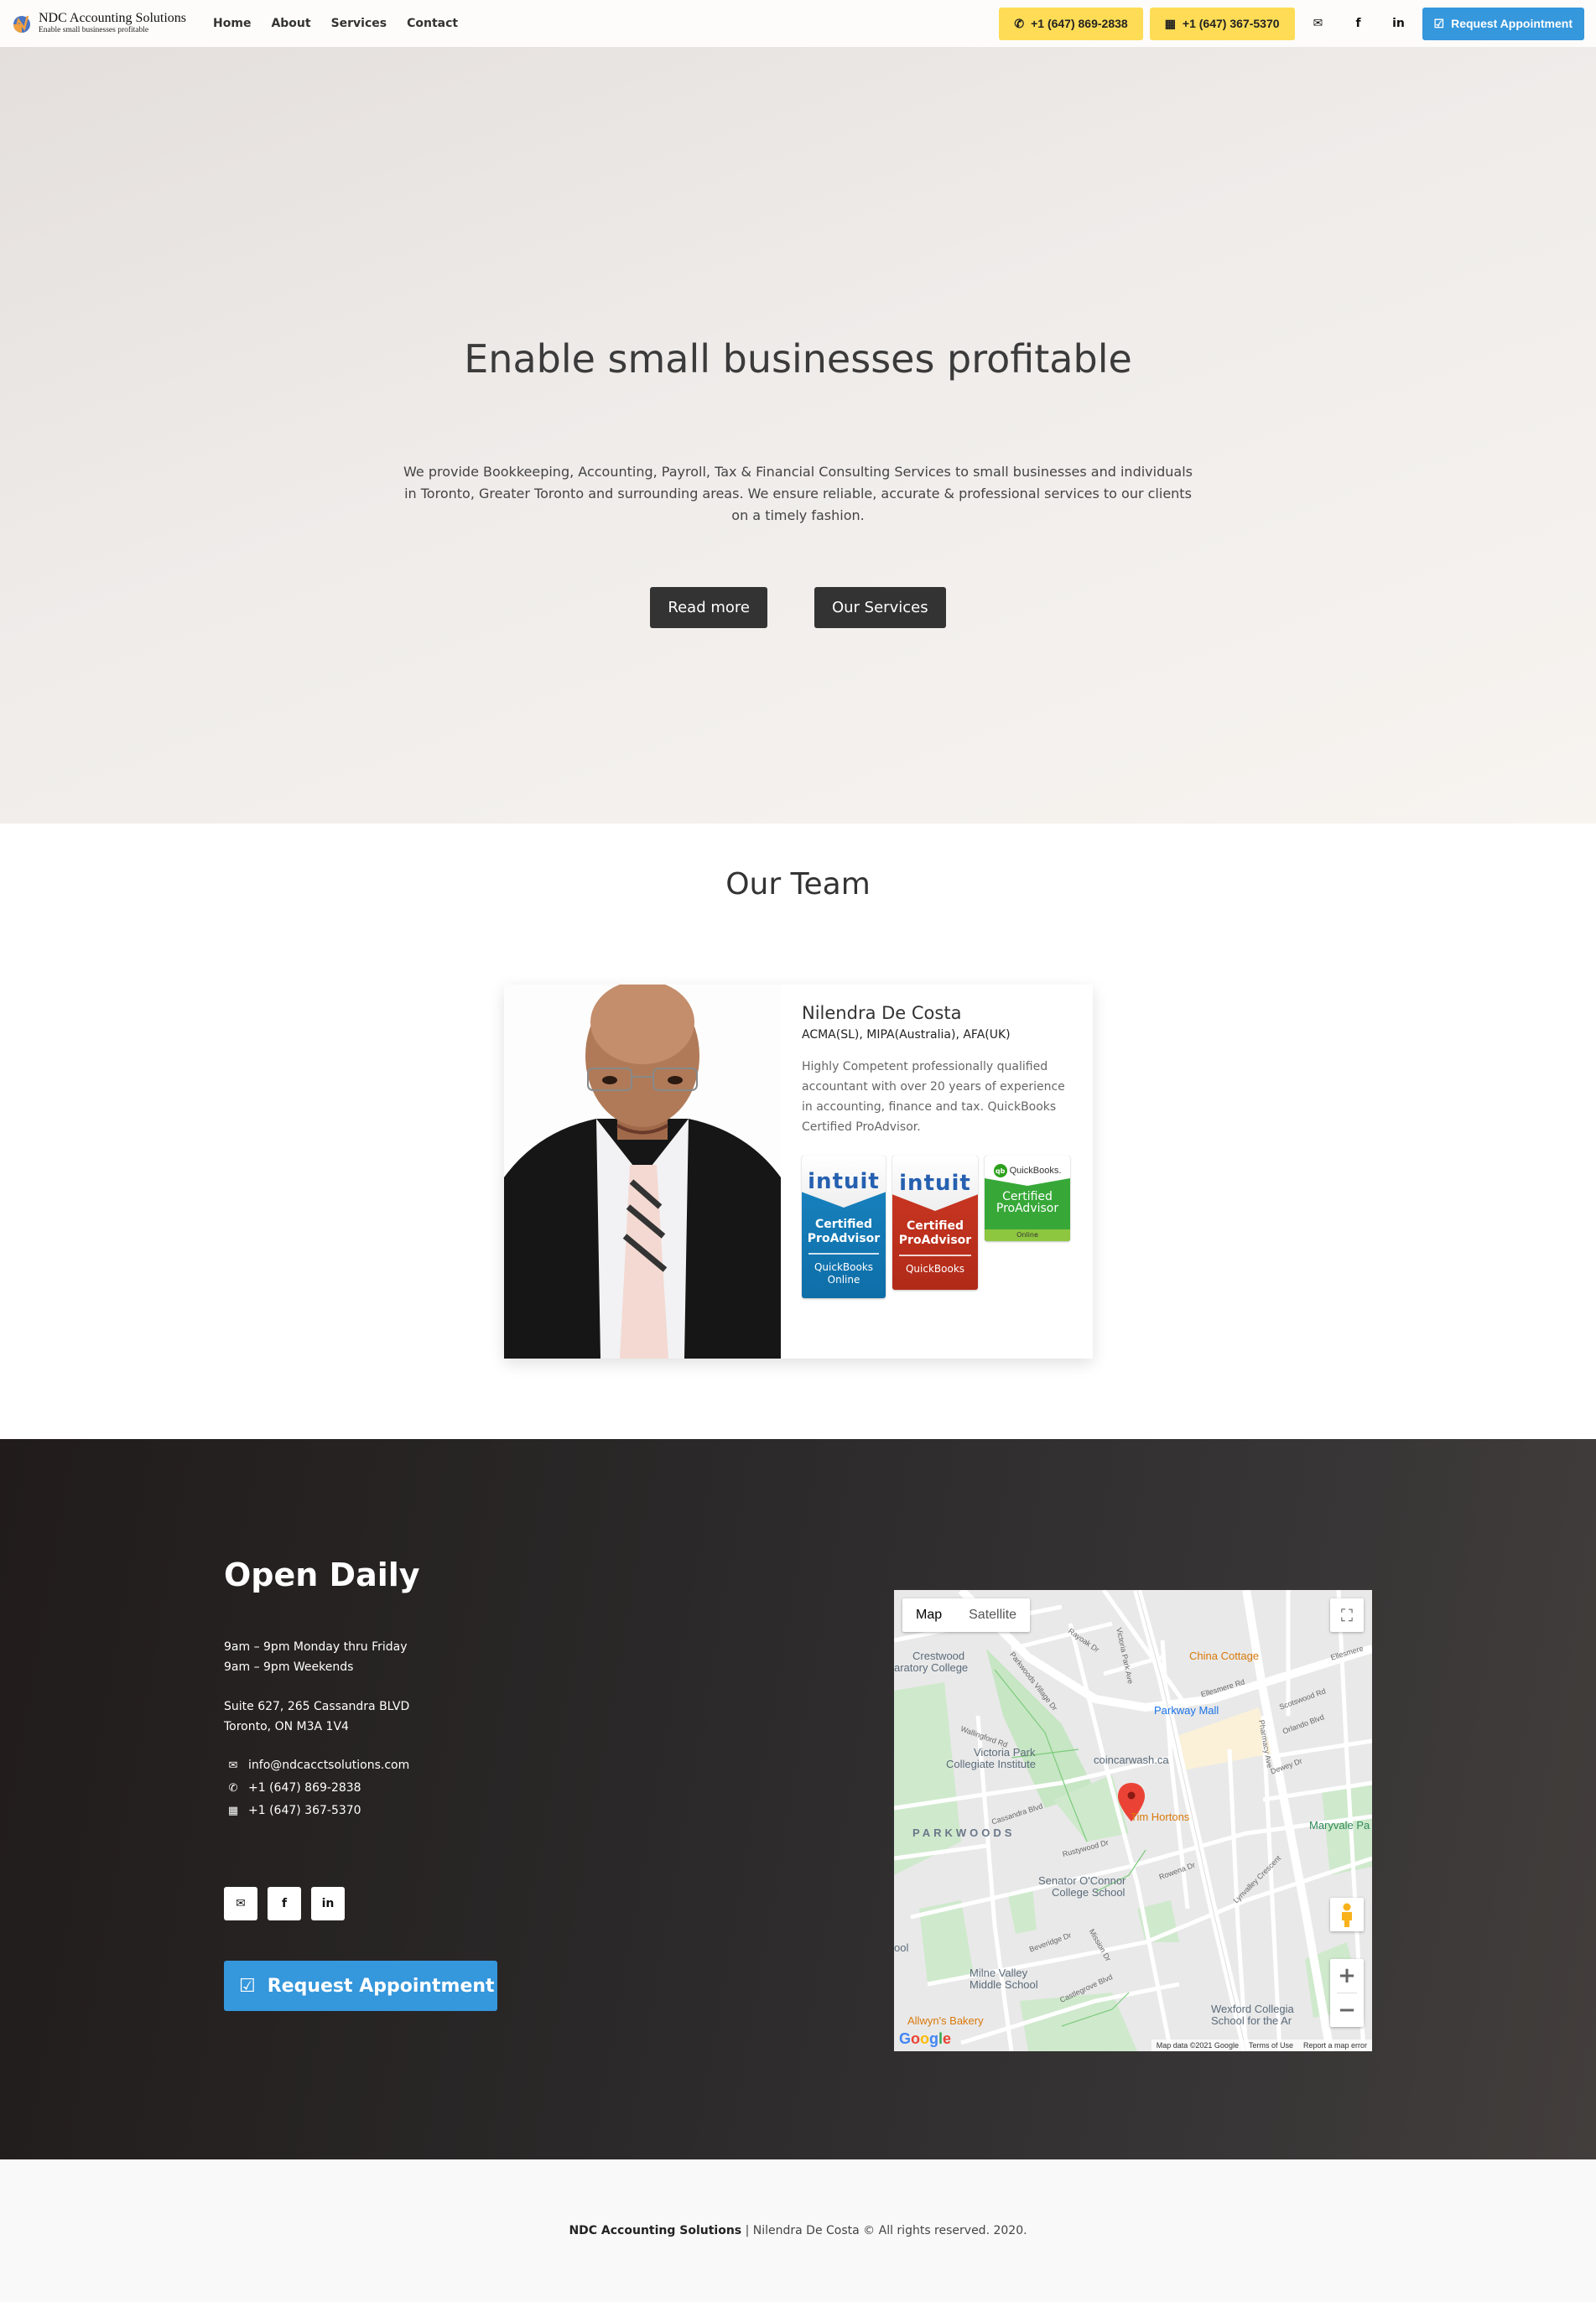 Image resolution: width=1596 pixels, height=2302 pixels. What do you see at coordinates (798, 884) in the screenshot?
I see `team-title: Our Team` at bounding box center [798, 884].